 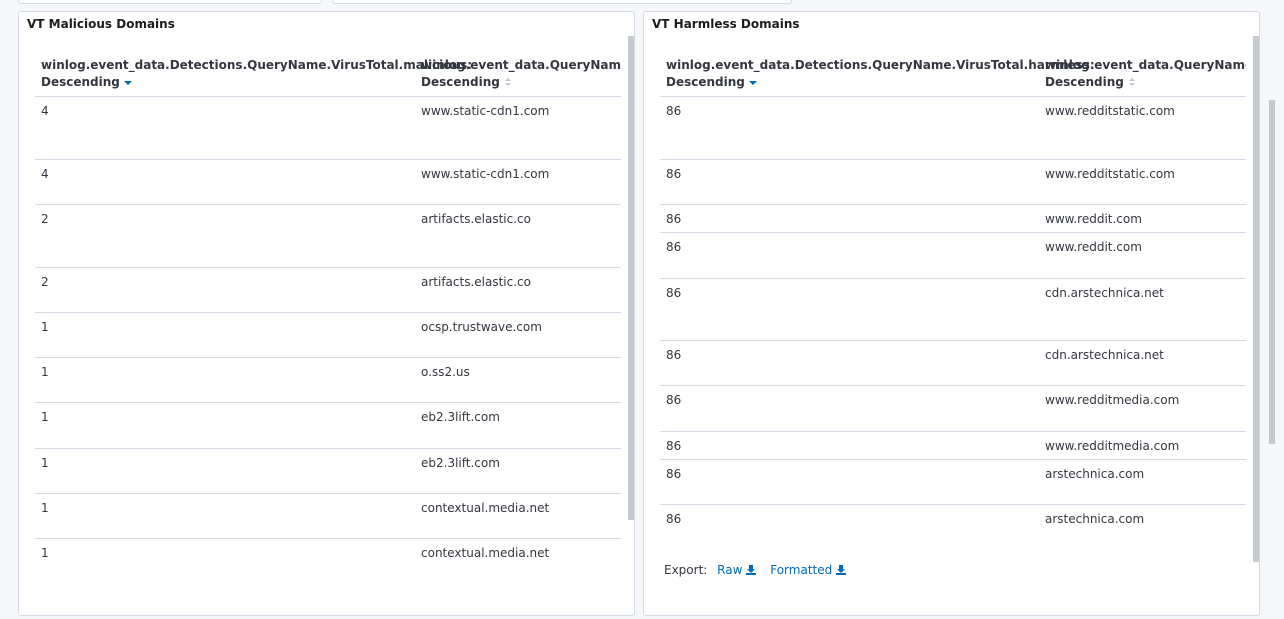 What do you see at coordinates (730, 570) in the screenshot?
I see `export-raw-label: Raw` at bounding box center [730, 570].